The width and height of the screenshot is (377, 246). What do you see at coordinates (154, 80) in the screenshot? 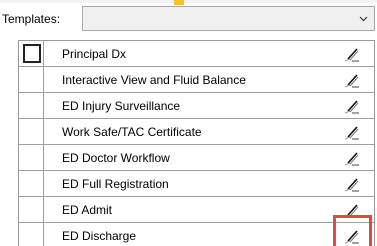
I see `row-label: Interactive View and Fluid Balance` at bounding box center [154, 80].